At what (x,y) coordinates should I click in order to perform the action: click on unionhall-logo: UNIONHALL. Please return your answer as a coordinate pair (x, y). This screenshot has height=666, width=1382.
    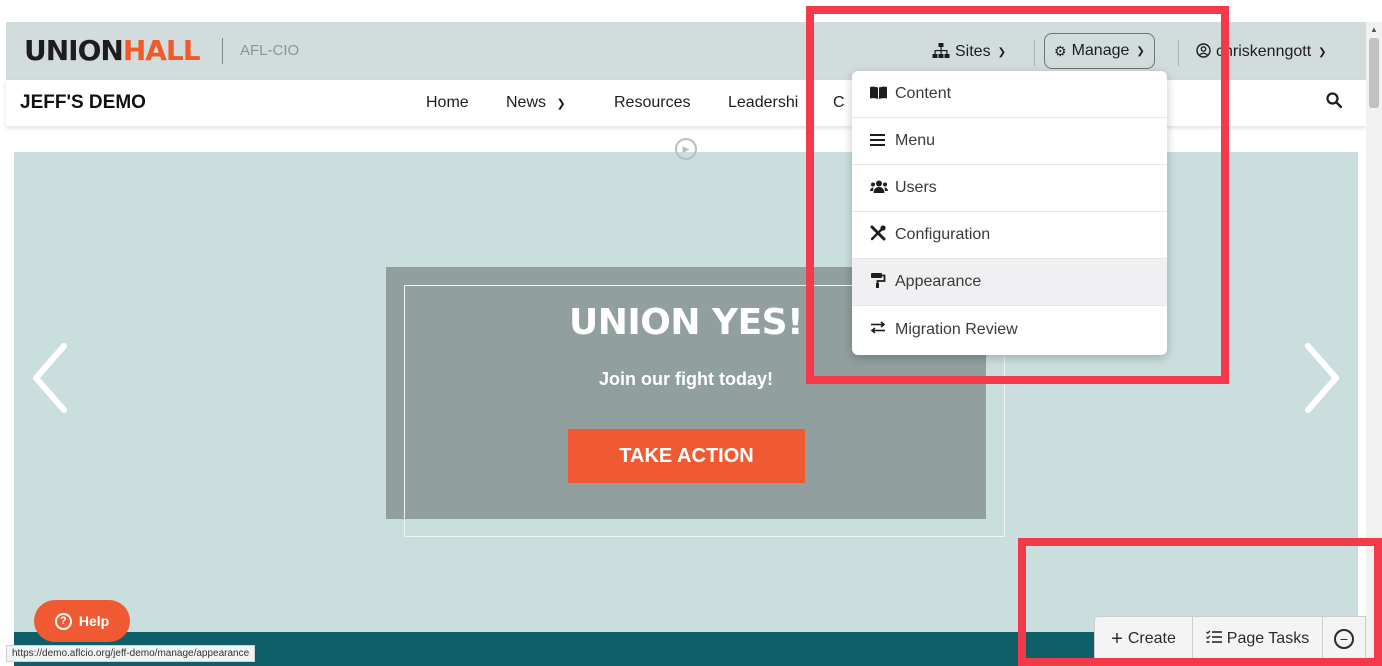
    Looking at the image, I should click on (112, 50).